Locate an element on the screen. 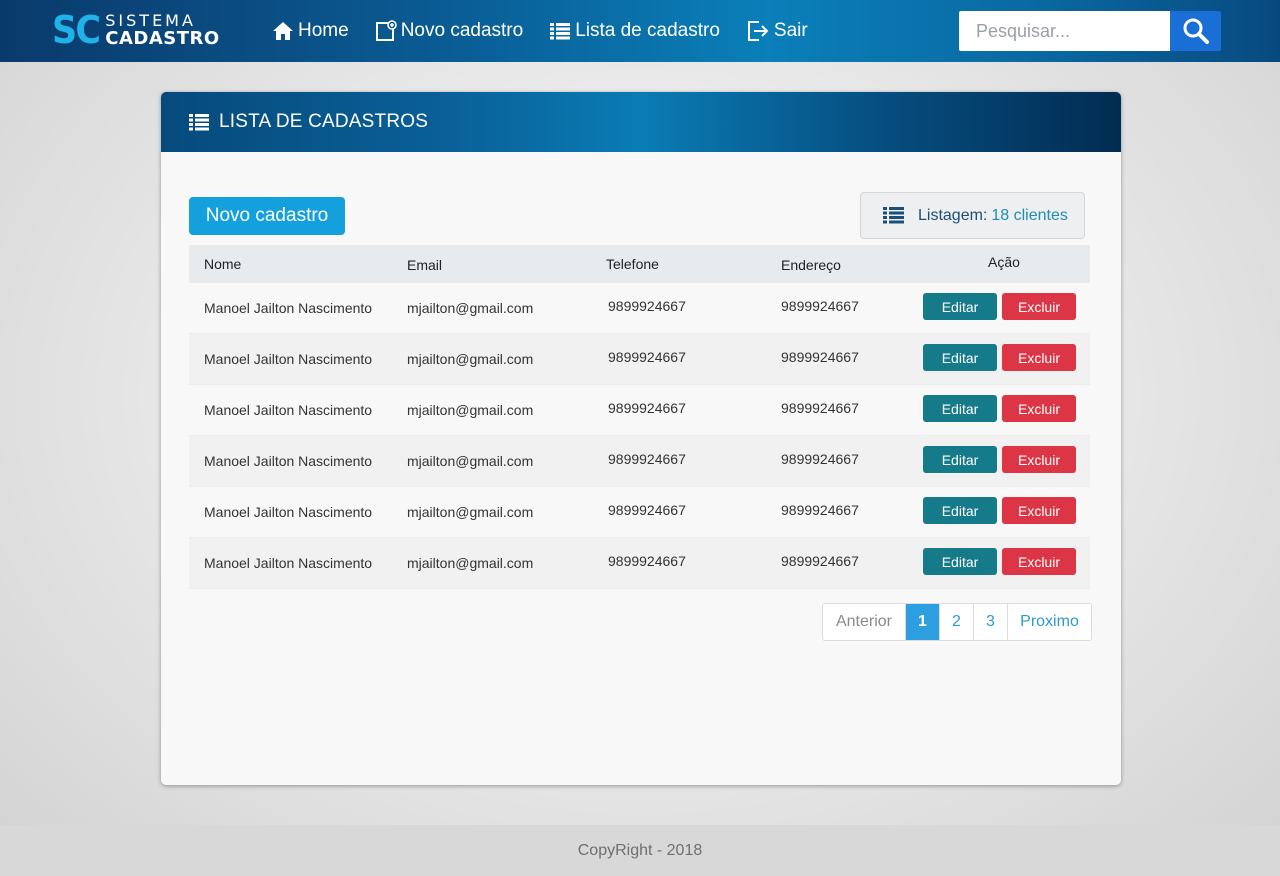  search-button is located at coordinates (1195, 31).